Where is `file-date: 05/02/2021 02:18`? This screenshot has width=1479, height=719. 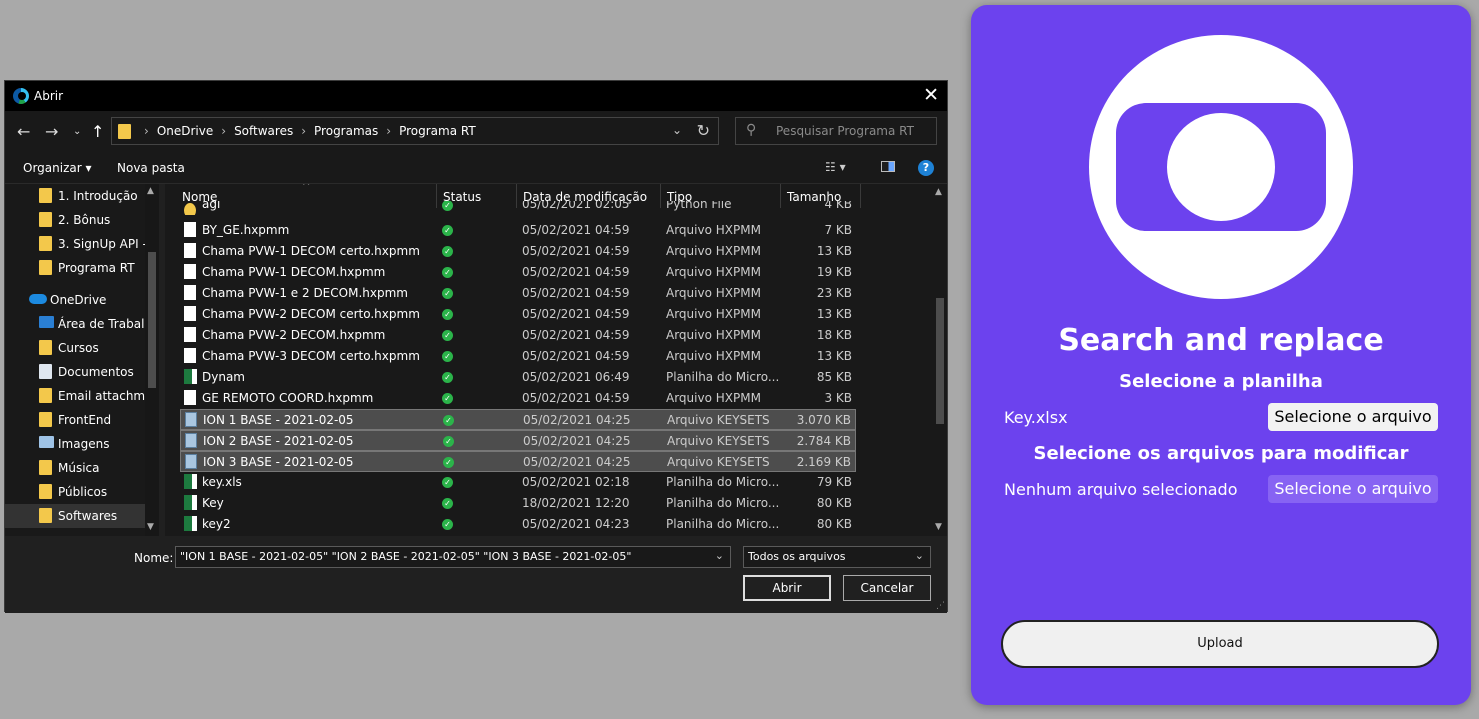 file-date: 05/02/2021 02:18 is located at coordinates (576, 482).